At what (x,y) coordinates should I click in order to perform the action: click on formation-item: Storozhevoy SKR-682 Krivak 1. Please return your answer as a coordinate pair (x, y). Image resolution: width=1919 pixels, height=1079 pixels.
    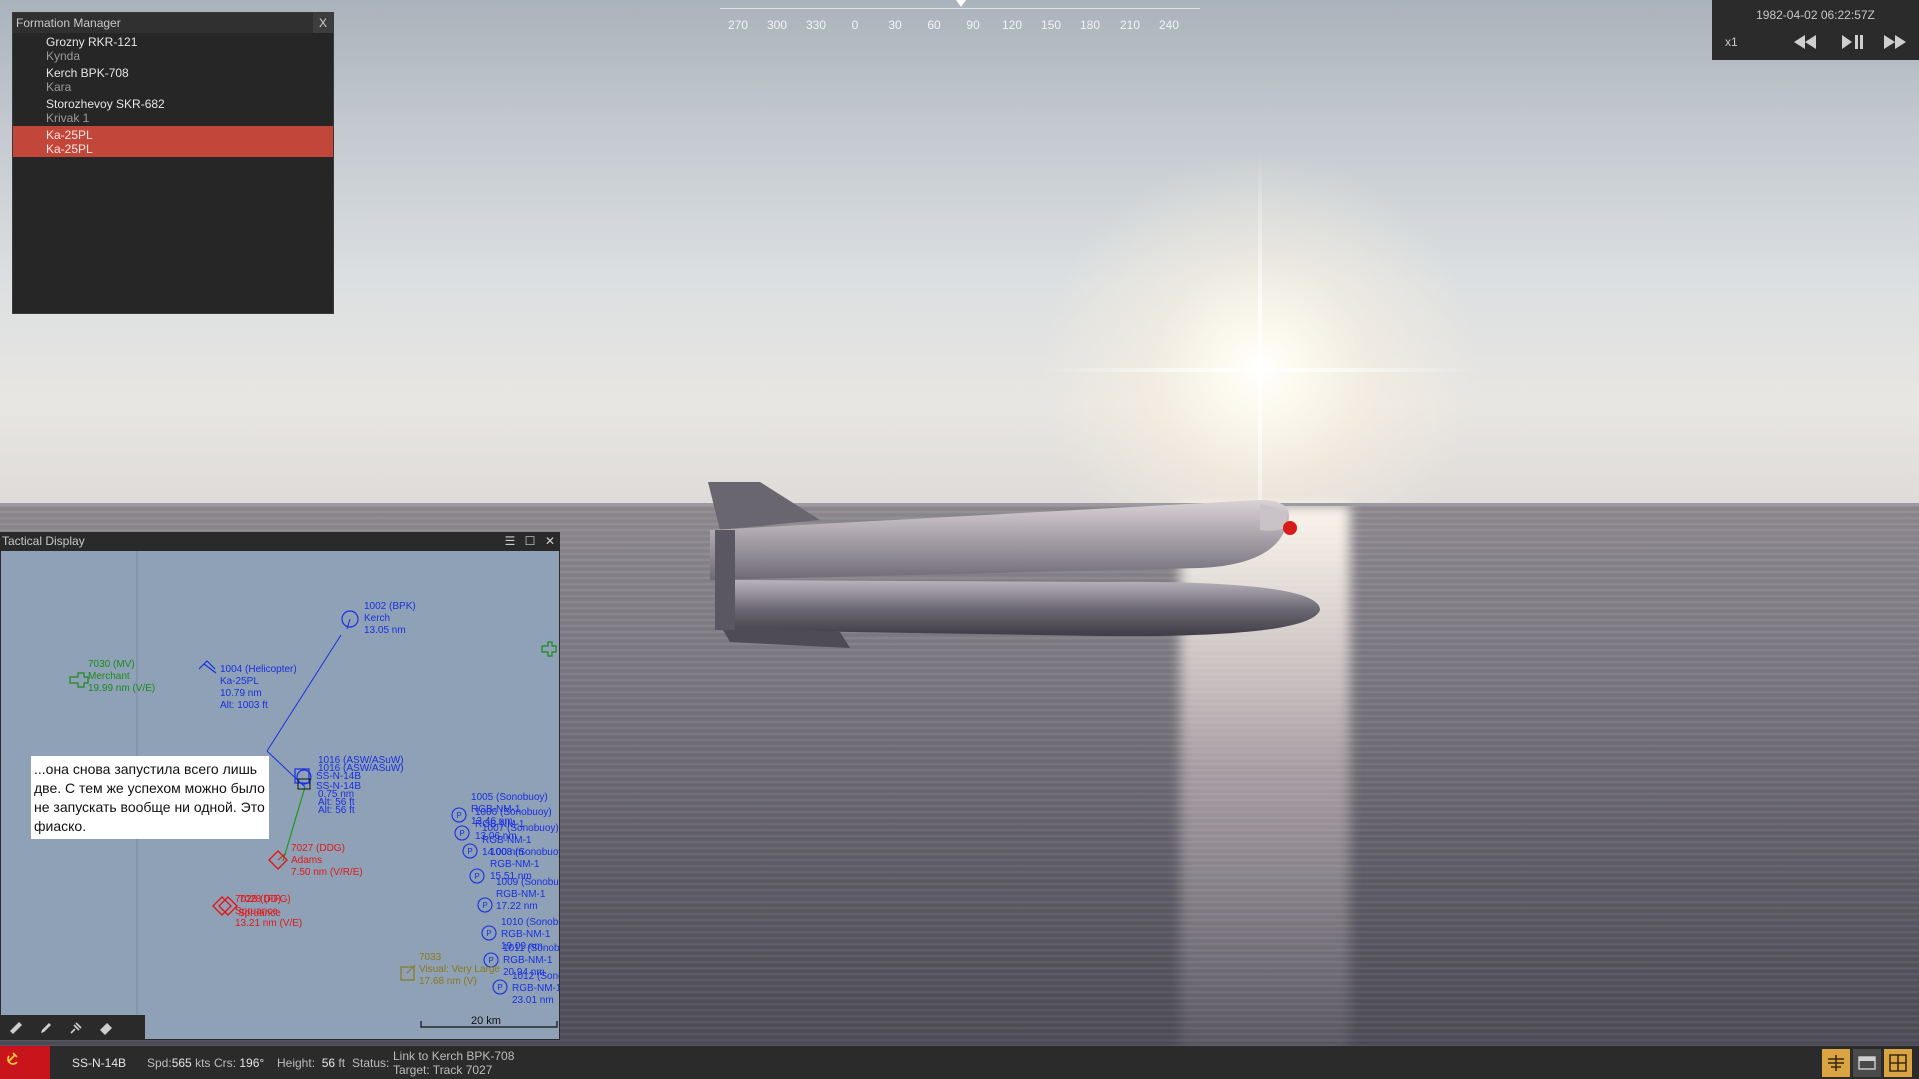
    Looking at the image, I should click on (173, 110).